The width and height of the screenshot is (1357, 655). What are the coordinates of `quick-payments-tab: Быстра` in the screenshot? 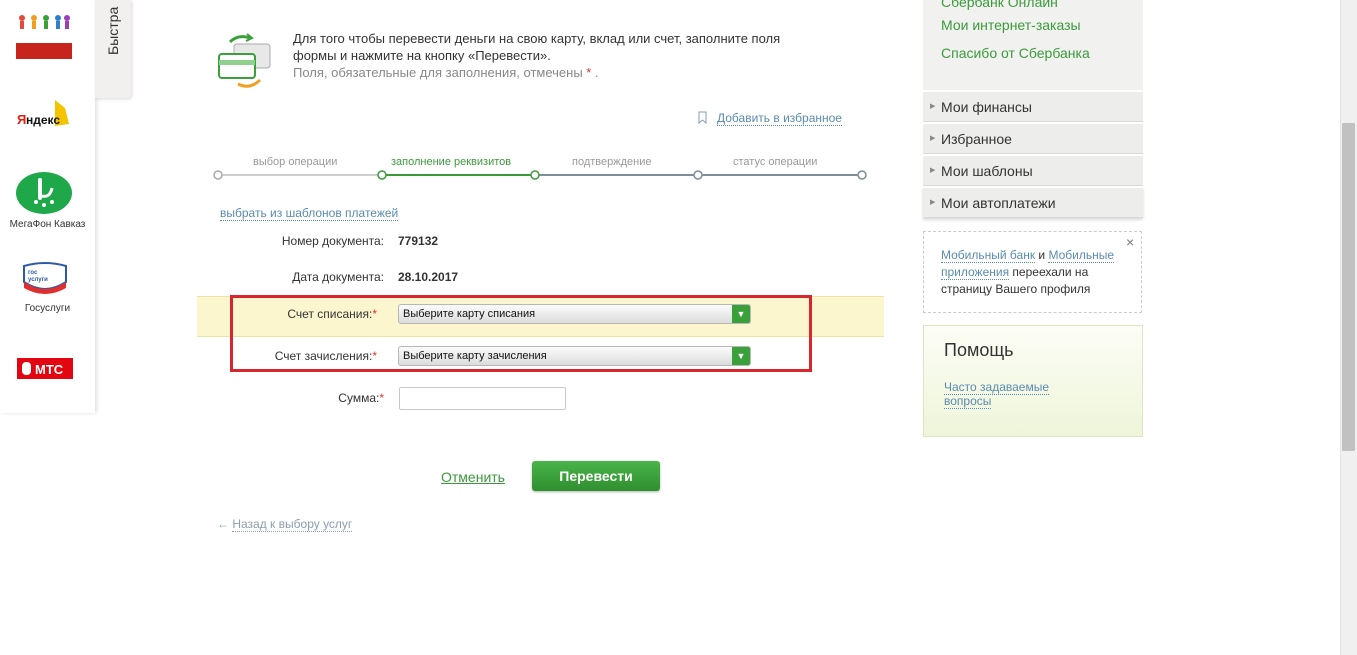 It's located at (113, 49).